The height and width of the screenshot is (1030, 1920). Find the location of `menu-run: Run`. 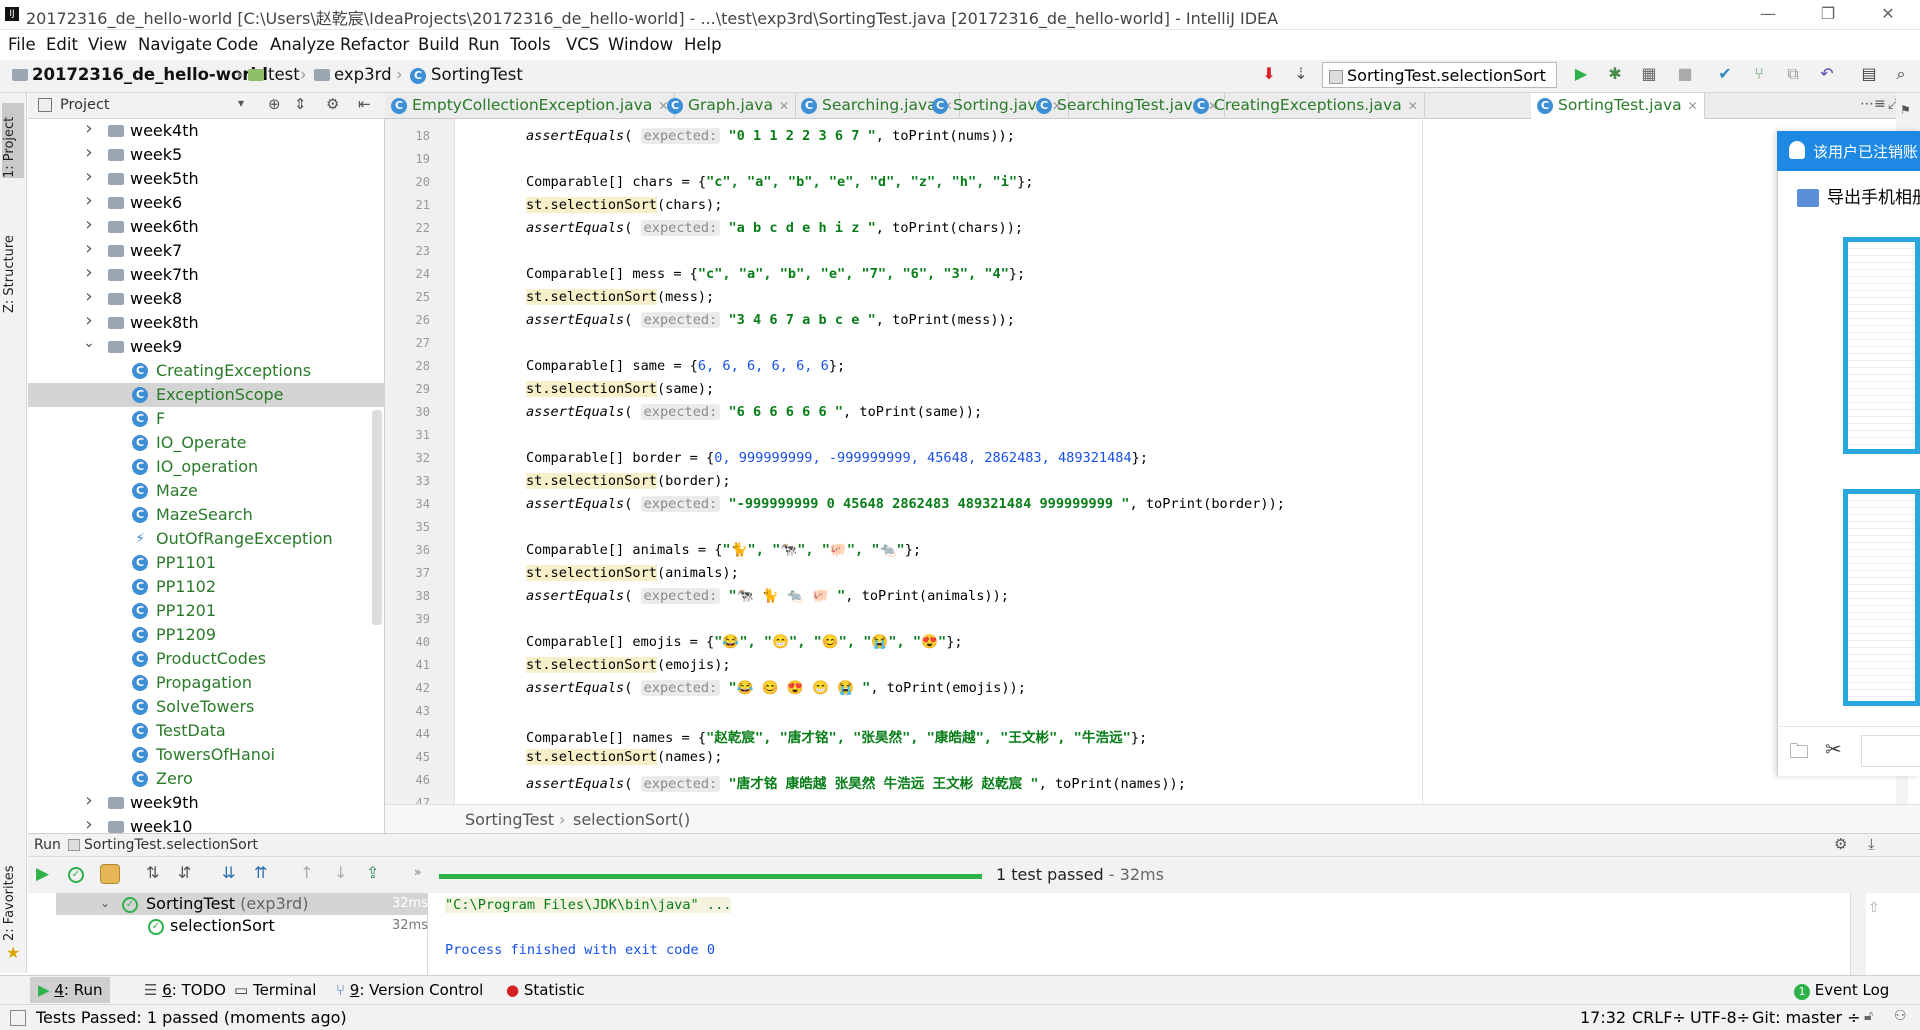

menu-run: Run is located at coordinates (484, 44).